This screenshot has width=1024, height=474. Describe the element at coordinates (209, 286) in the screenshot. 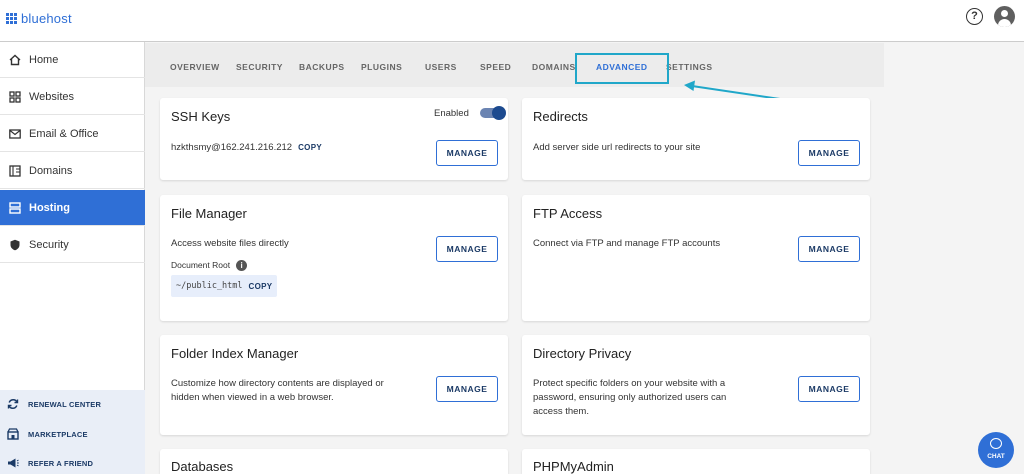

I see `path-value: ~/public_html` at that location.